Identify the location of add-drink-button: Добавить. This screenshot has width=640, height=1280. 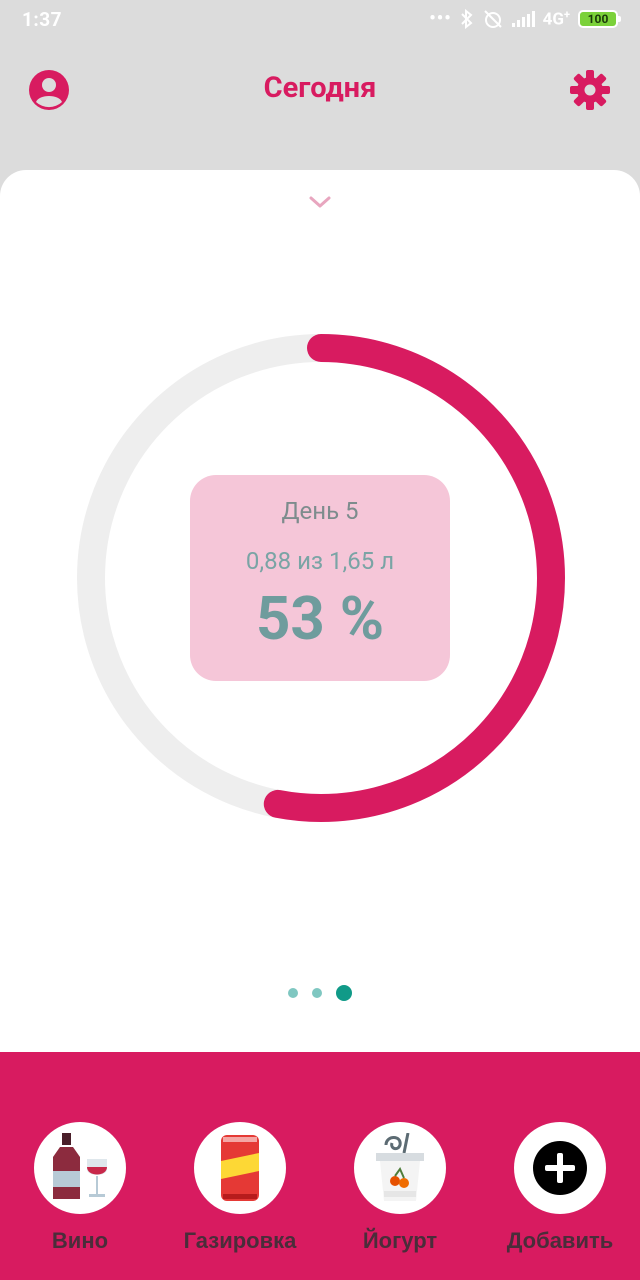
(560, 1188).